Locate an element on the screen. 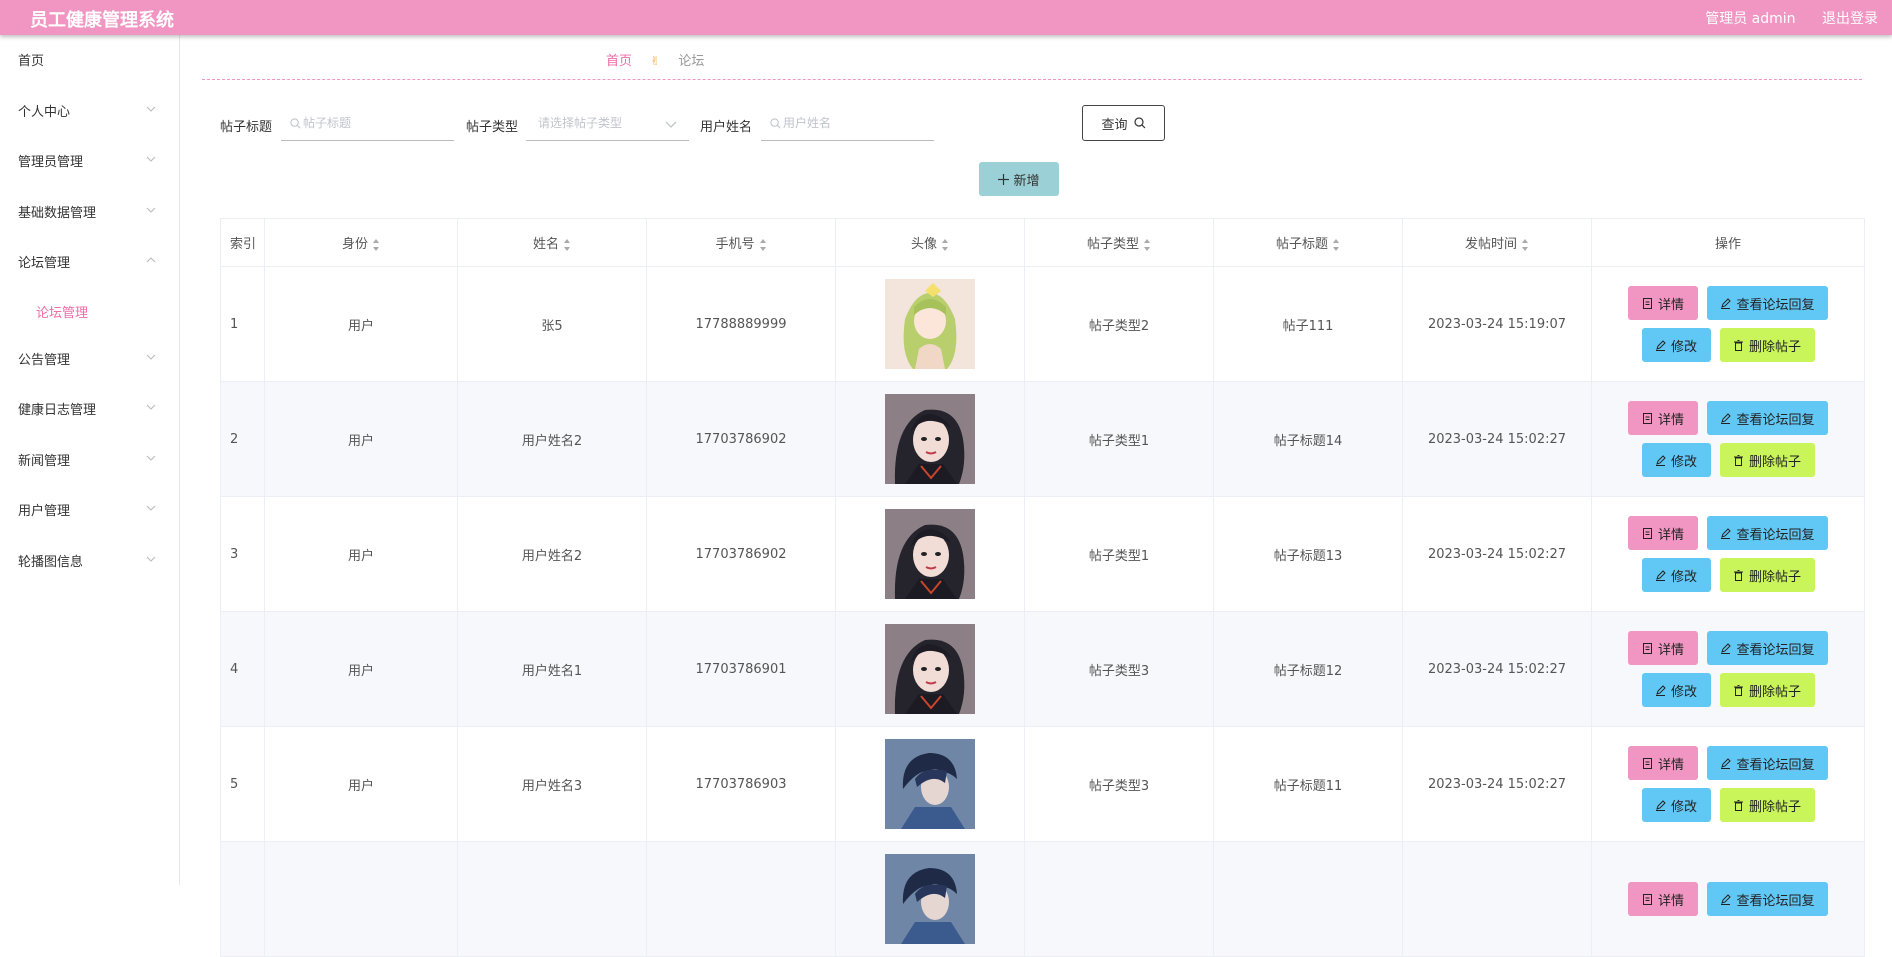 This screenshot has height=957, width=1892. cell-time-text: 2023-03-24 15:19:07 is located at coordinates (1497, 324).